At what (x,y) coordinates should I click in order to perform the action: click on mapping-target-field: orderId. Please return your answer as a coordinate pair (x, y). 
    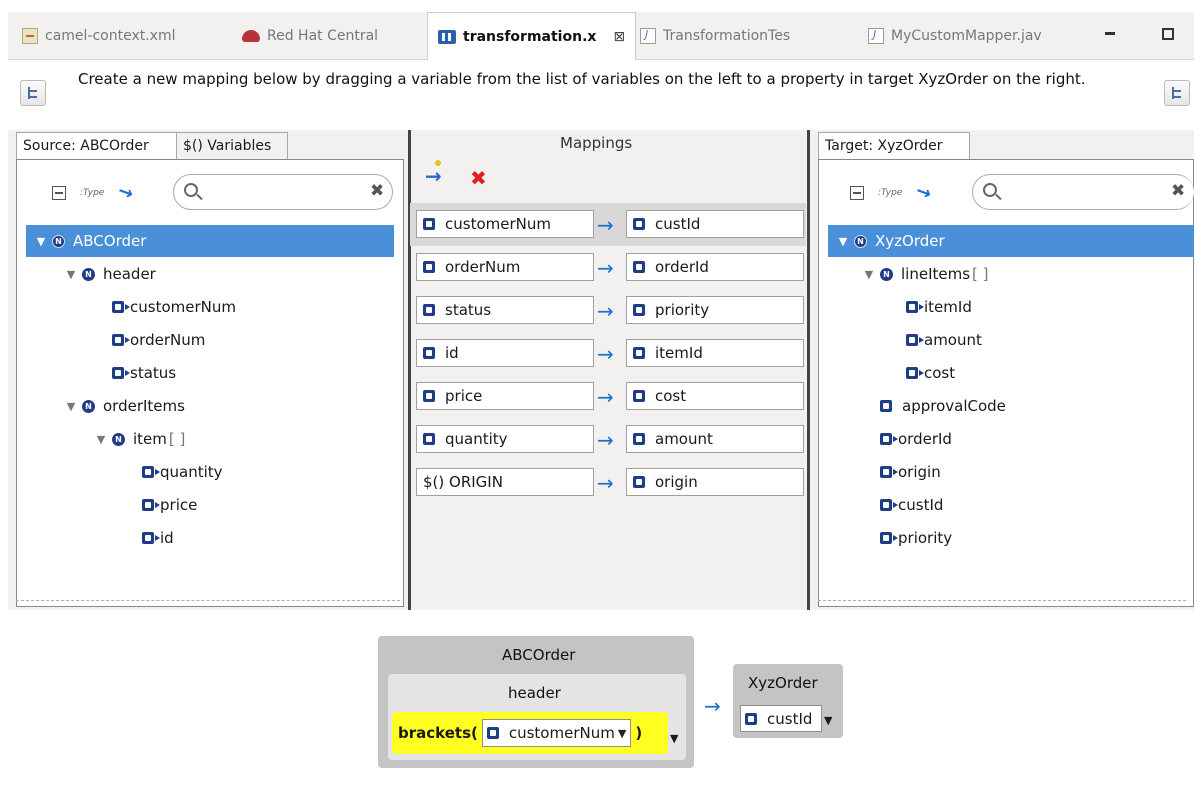
    Looking at the image, I should click on (715, 267).